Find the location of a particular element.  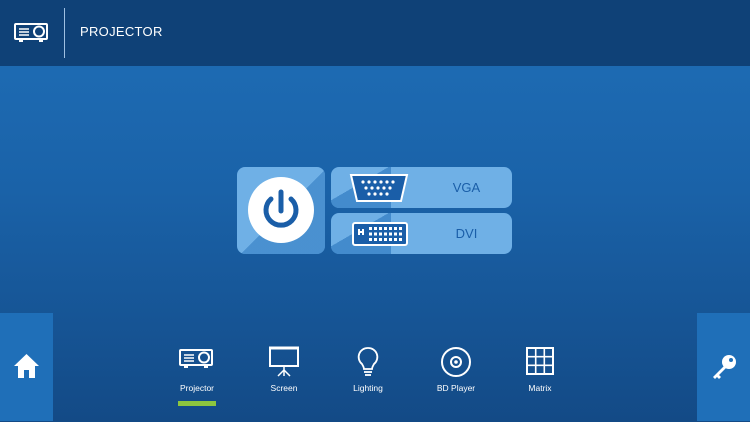

nav-label-bd-player: BD Player is located at coordinates (456, 388).